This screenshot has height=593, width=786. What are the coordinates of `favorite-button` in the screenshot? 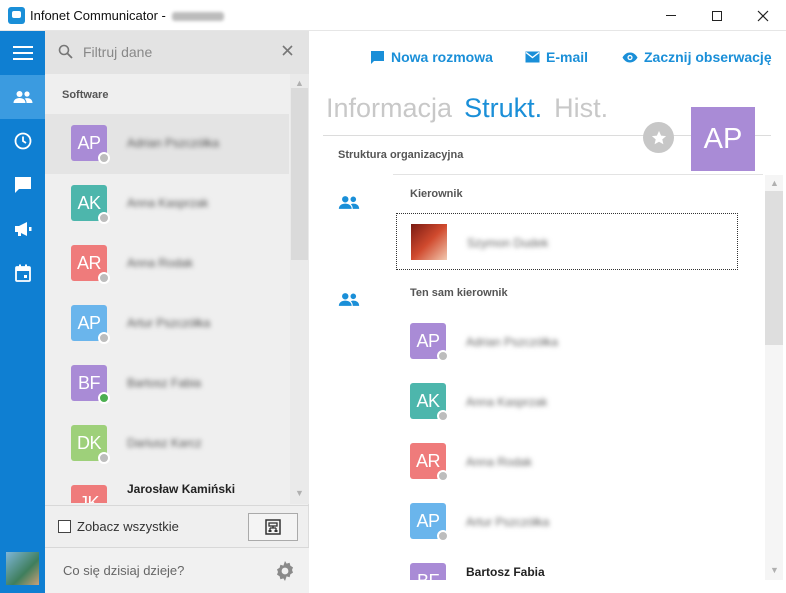 It's located at (658, 137).